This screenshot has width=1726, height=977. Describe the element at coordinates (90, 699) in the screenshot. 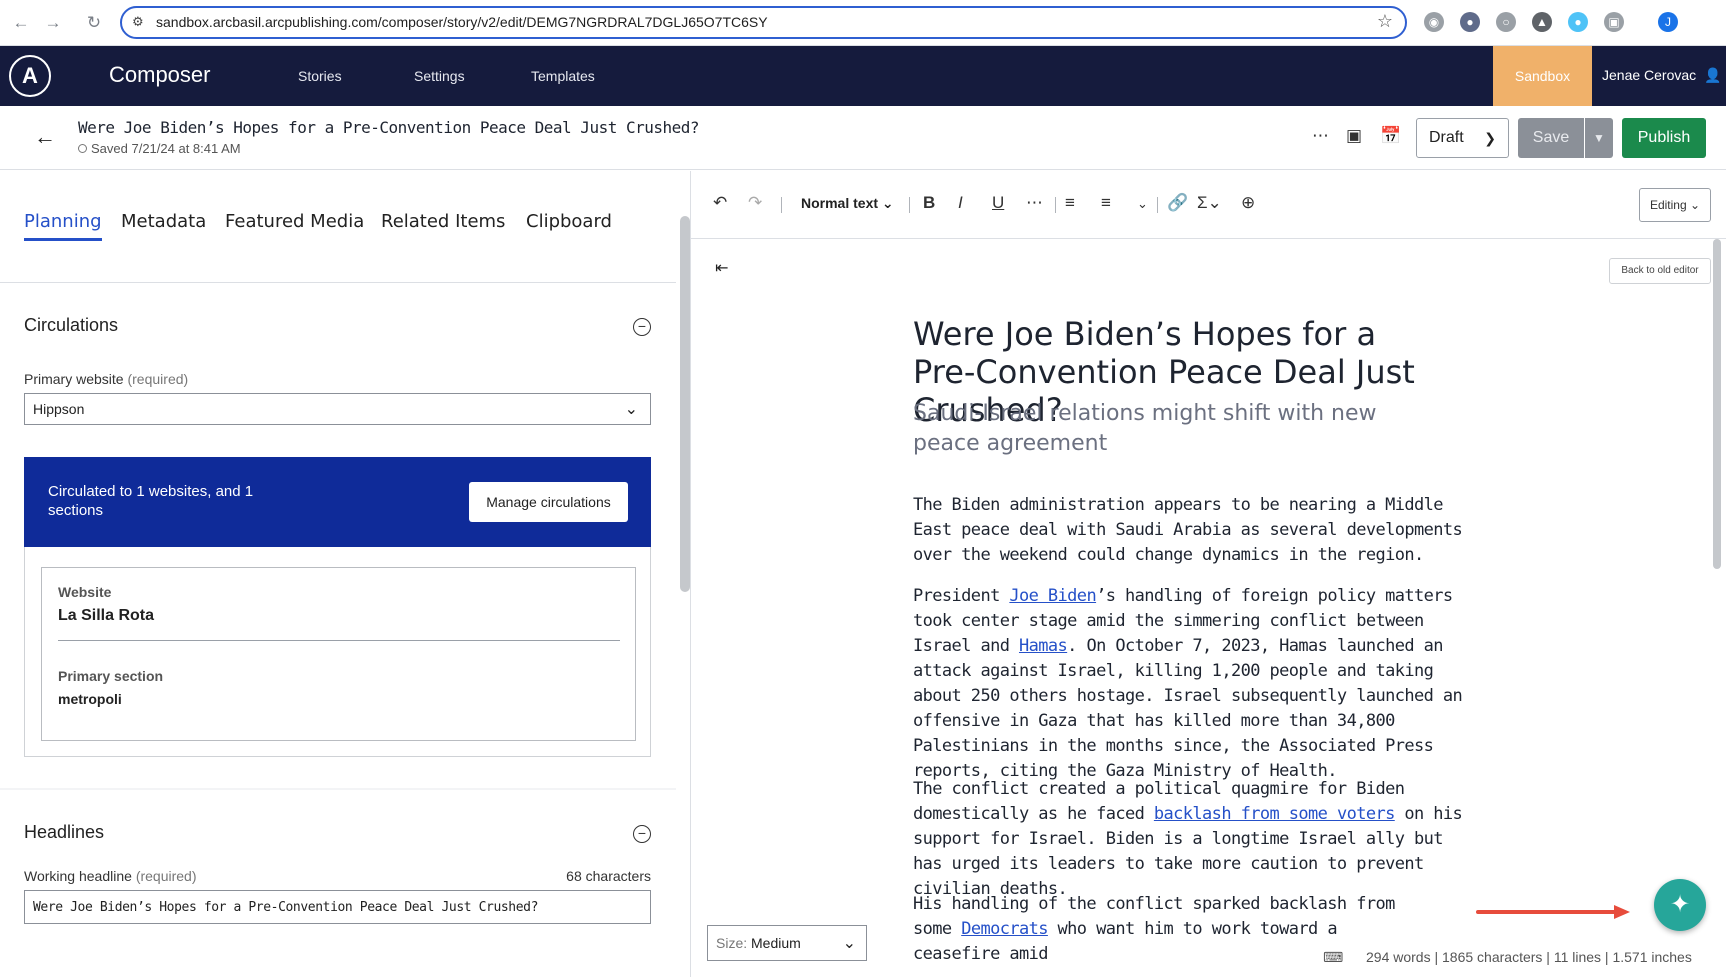

I see `primary-section-value: metropoli` at that location.